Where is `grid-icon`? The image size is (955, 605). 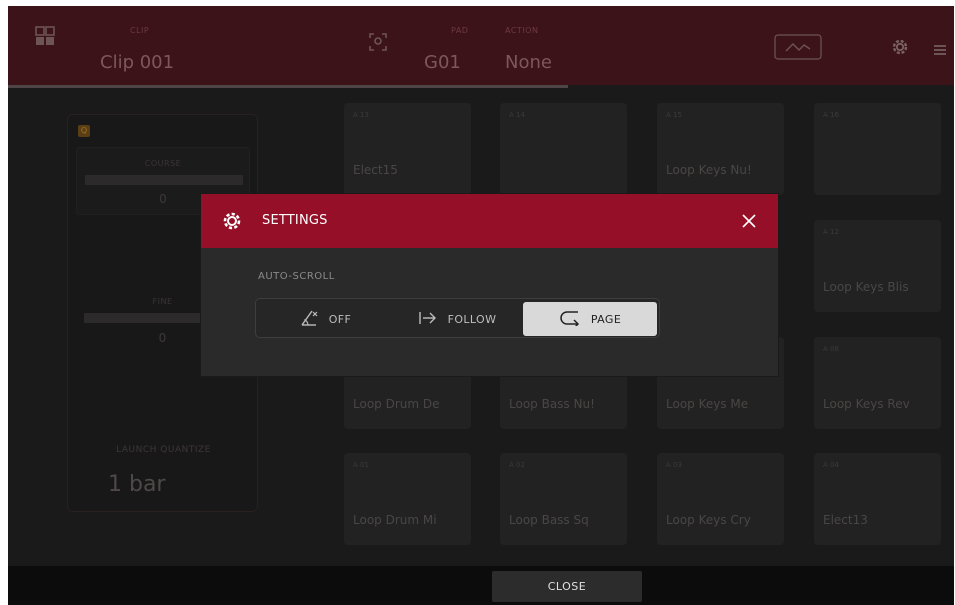 grid-icon is located at coordinates (45, 38).